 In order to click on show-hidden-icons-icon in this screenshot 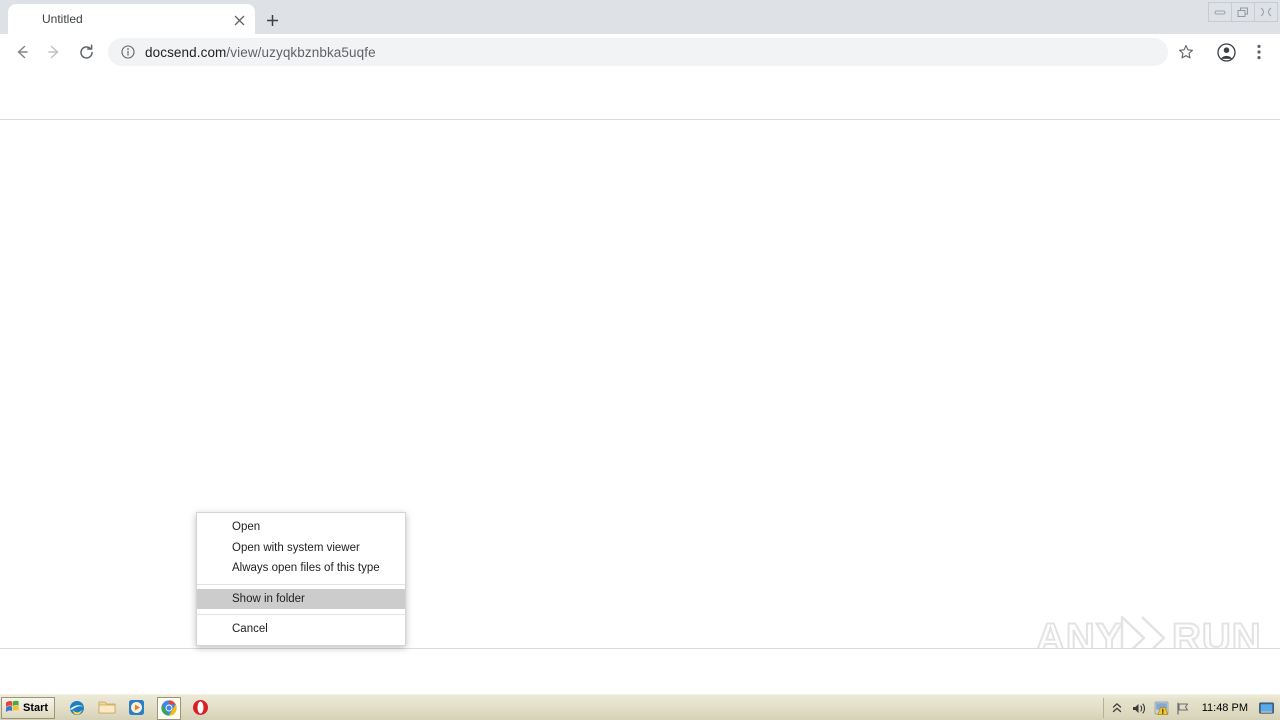, I will do `click(1117, 708)`.